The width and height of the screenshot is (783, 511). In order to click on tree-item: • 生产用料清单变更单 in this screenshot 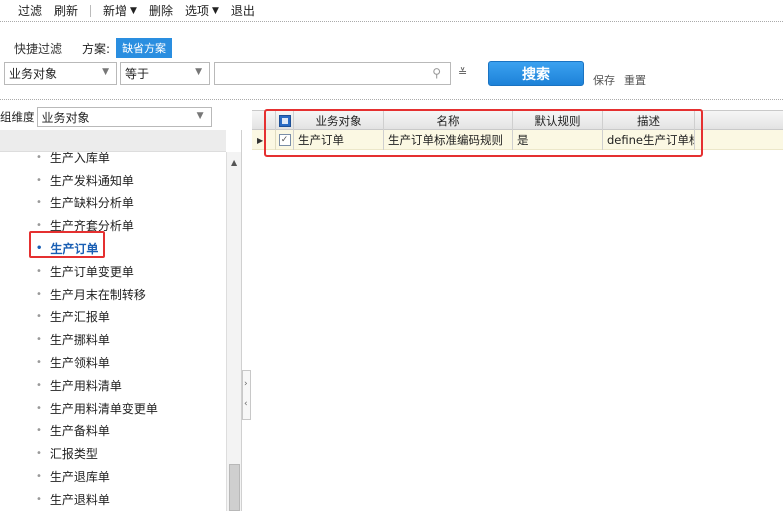, I will do `click(113, 408)`.